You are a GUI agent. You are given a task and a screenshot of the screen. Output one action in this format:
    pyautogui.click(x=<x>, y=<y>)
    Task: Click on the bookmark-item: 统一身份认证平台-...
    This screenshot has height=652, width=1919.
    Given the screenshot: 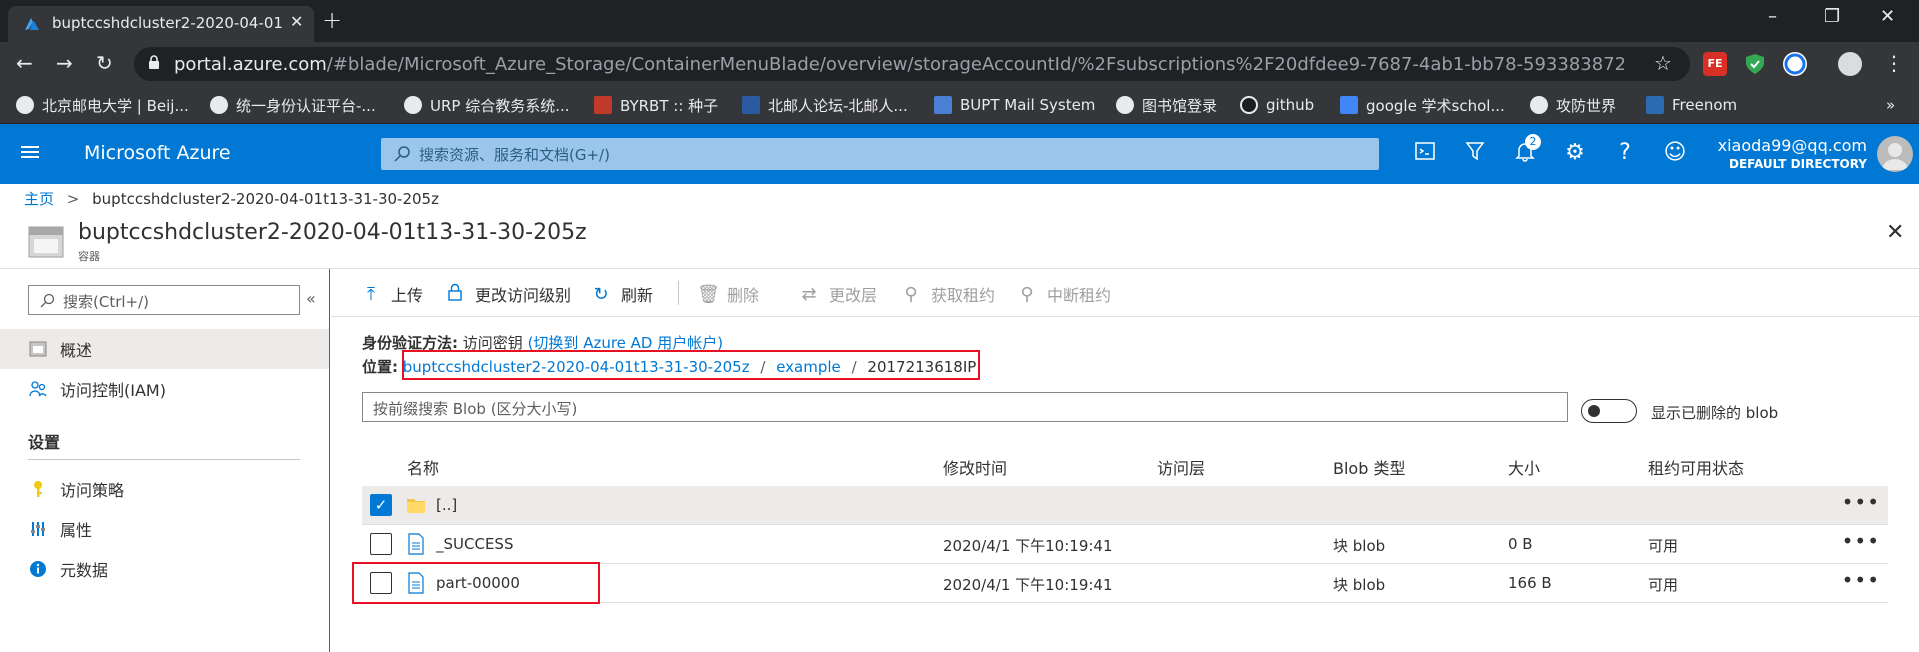 What is the action you would take?
    pyautogui.click(x=293, y=105)
    